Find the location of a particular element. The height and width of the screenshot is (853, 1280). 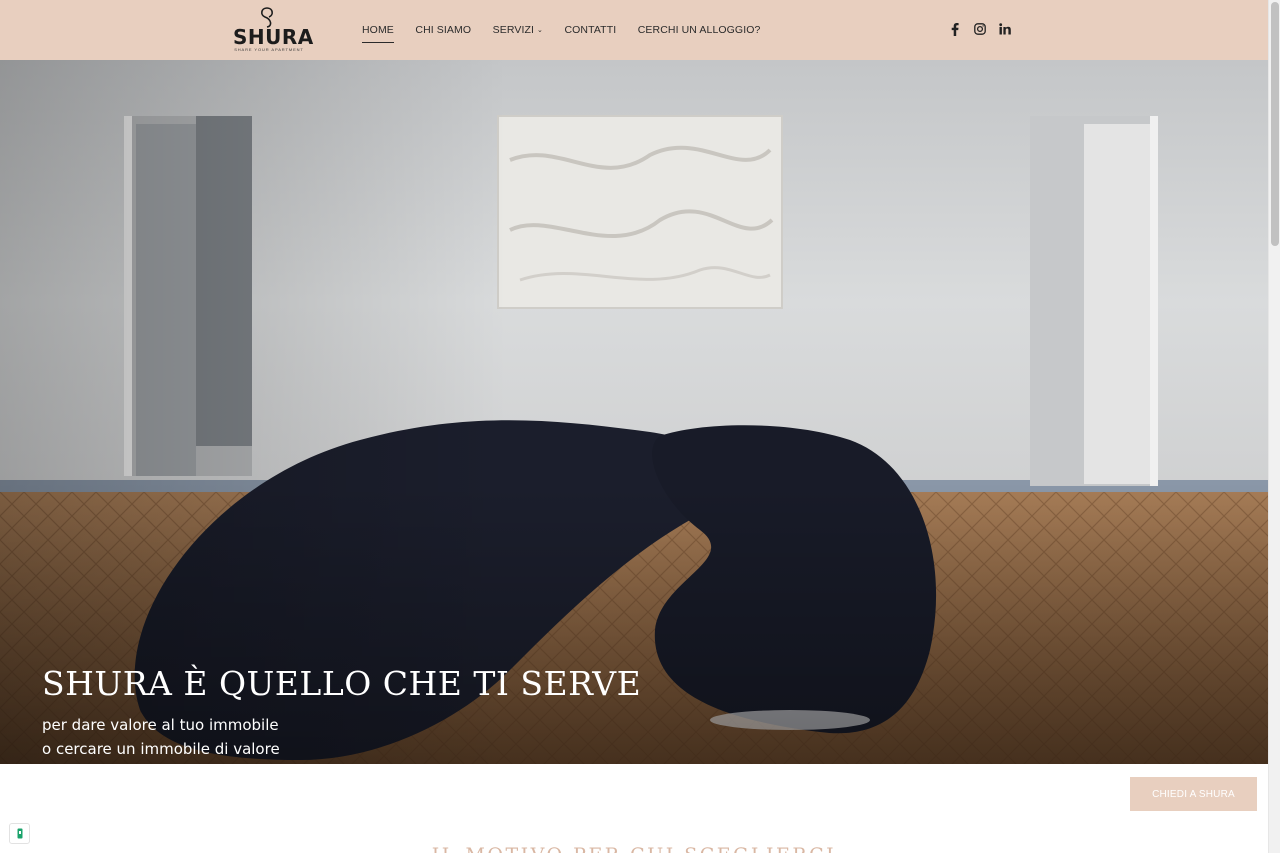

nav-item-label: CONTATTI is located at coordinates (590, 30).